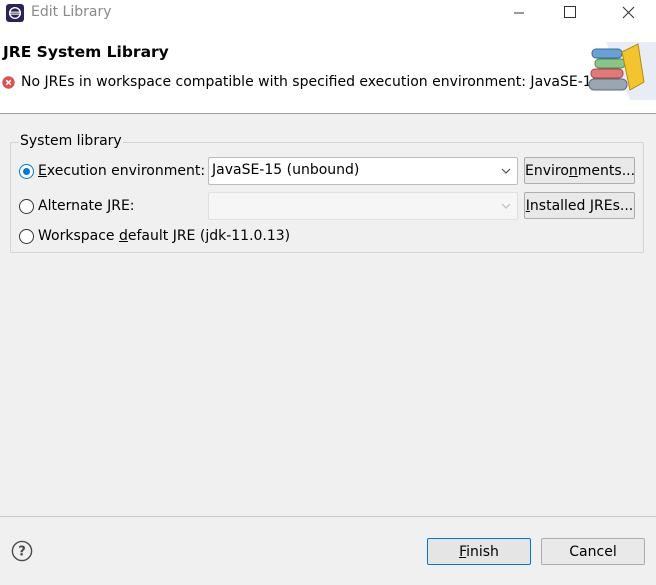 The width and height of the screenshot is (656, 585). Describe the element at coordinates (622, 71) in the screenshot. I see `library-books-icon` at that location.